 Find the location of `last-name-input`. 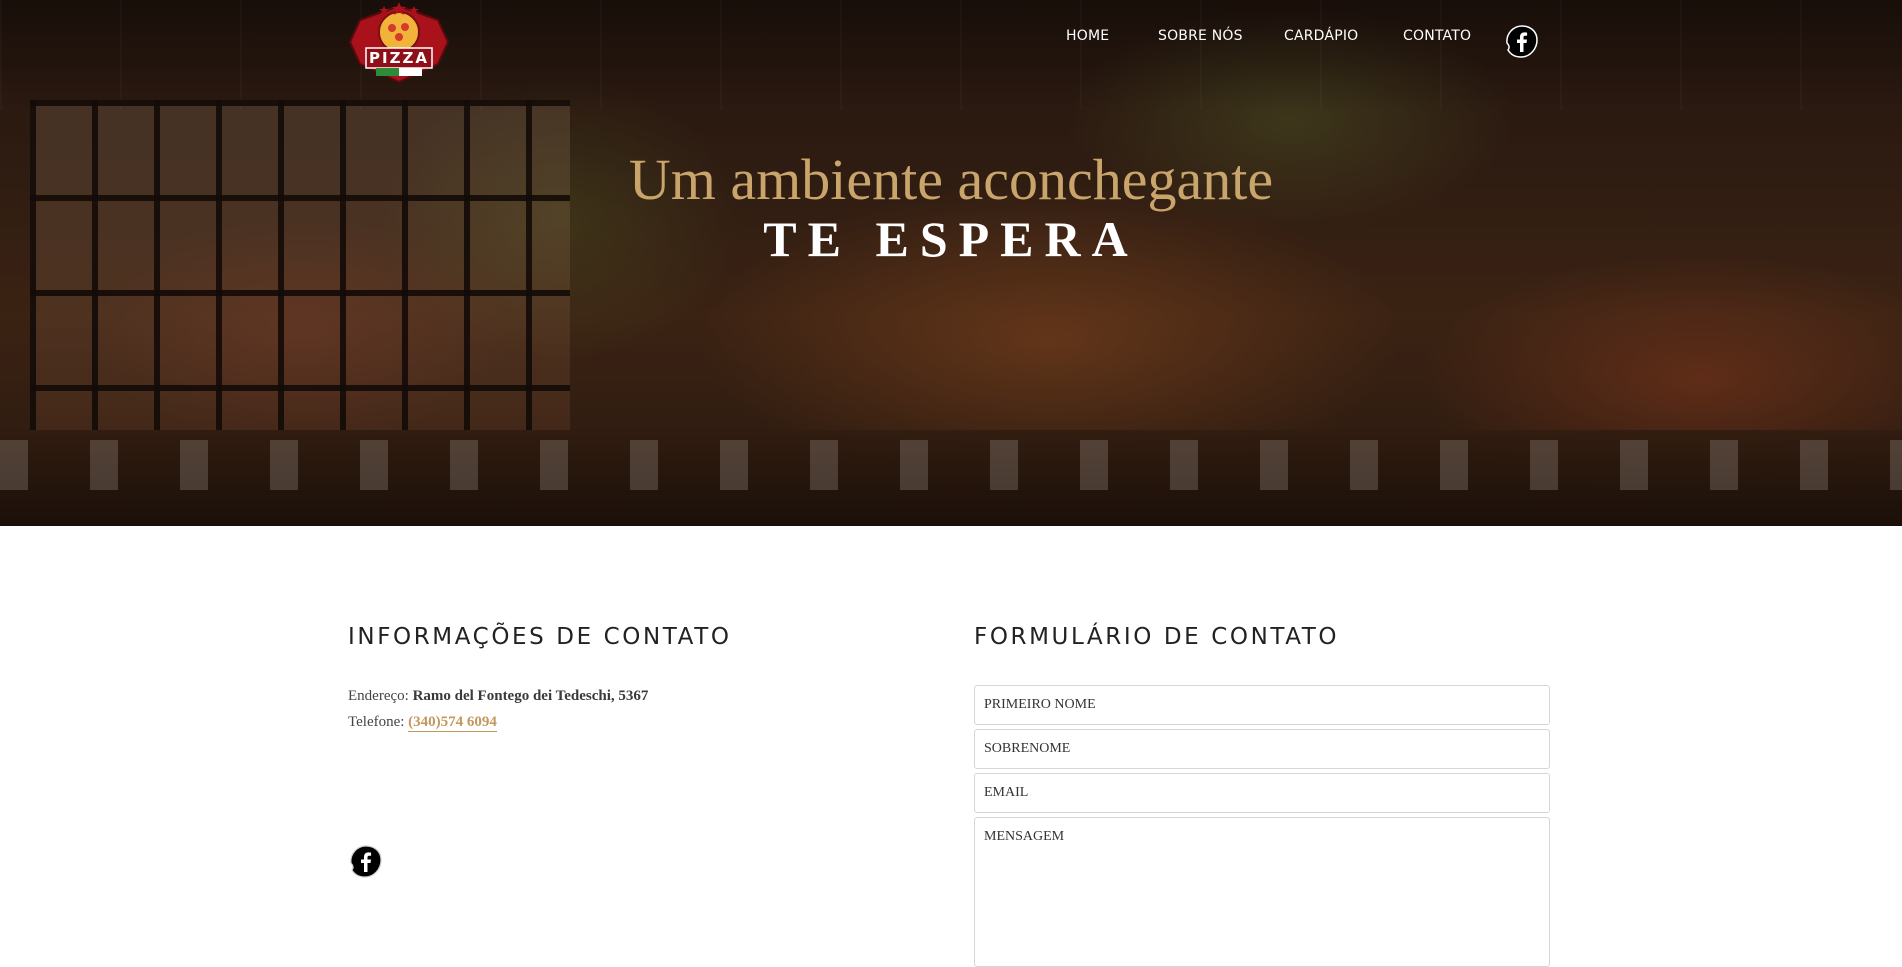

last-name-input is located at coordinates (1262, 749).